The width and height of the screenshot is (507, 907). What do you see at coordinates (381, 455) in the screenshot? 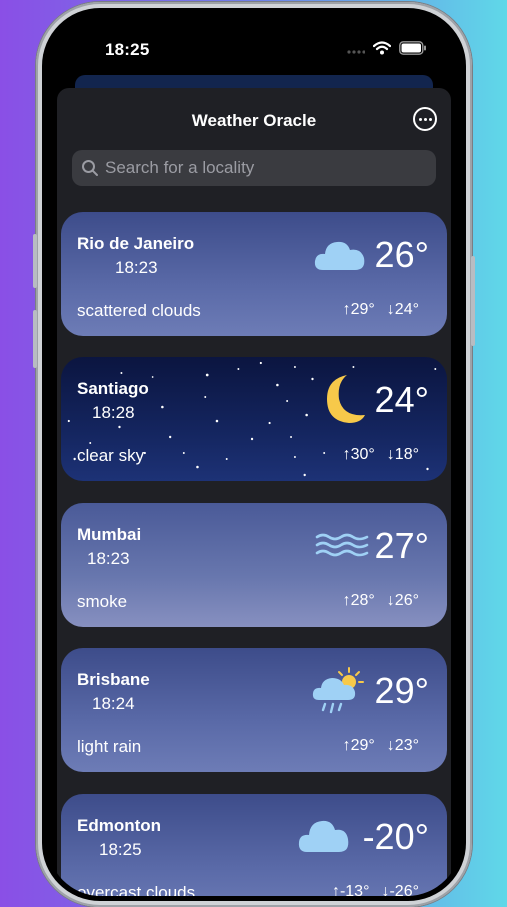
I see `high-low: ↑30° ↓18°` at bounding box center [381, 455].